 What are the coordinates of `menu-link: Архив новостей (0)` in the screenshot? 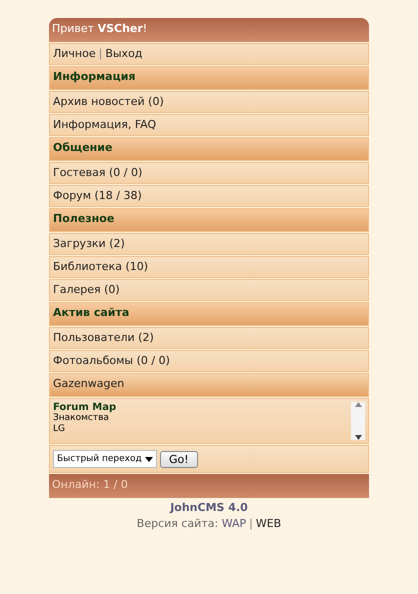 It's located at (209, 102).